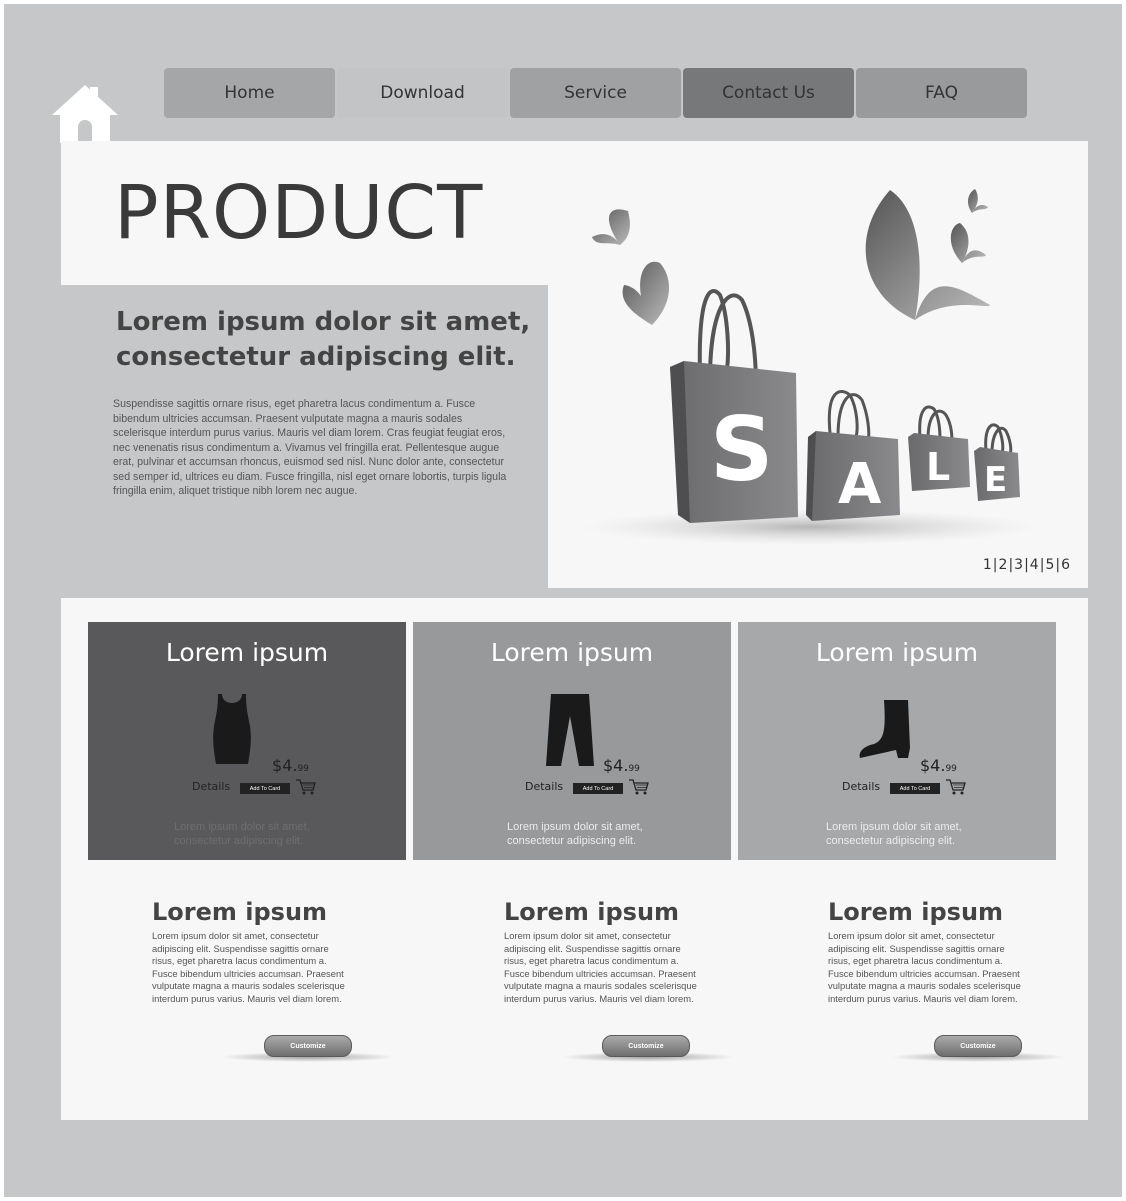 Image resolution: width=1126 pixels, height=1201 pixels. What do you see at coordinates (860, 484) in the screenshot?
I see `svg-text: A` at bounding box center [860, 484].